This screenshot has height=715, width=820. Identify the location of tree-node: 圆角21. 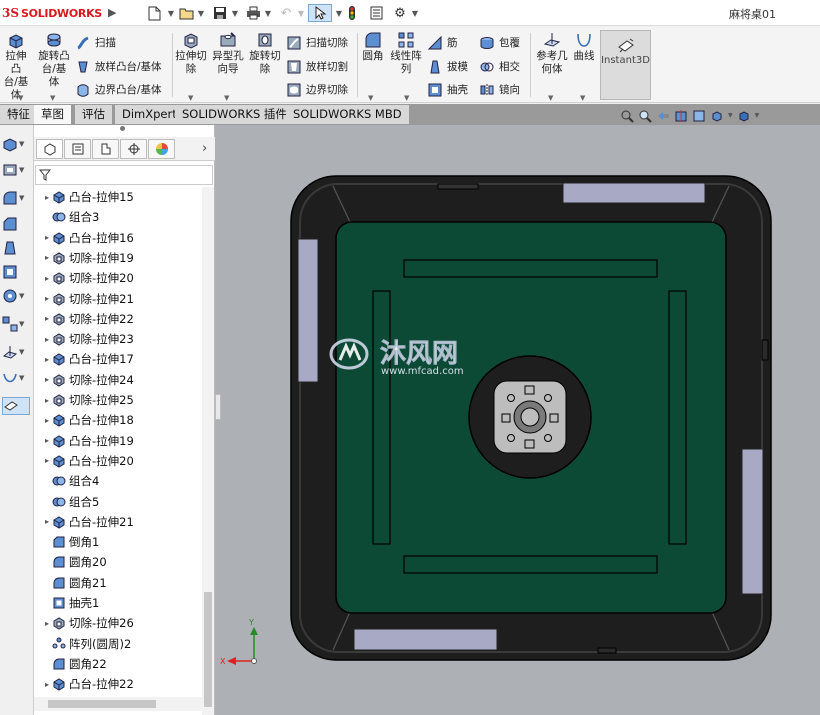
(118, 583).